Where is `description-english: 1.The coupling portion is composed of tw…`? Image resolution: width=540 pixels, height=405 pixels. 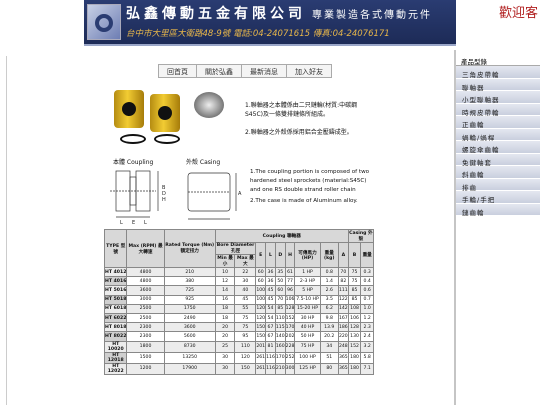
description-english: 1.The coupling portion is composed of tw… is located at coordinates (312, 188).